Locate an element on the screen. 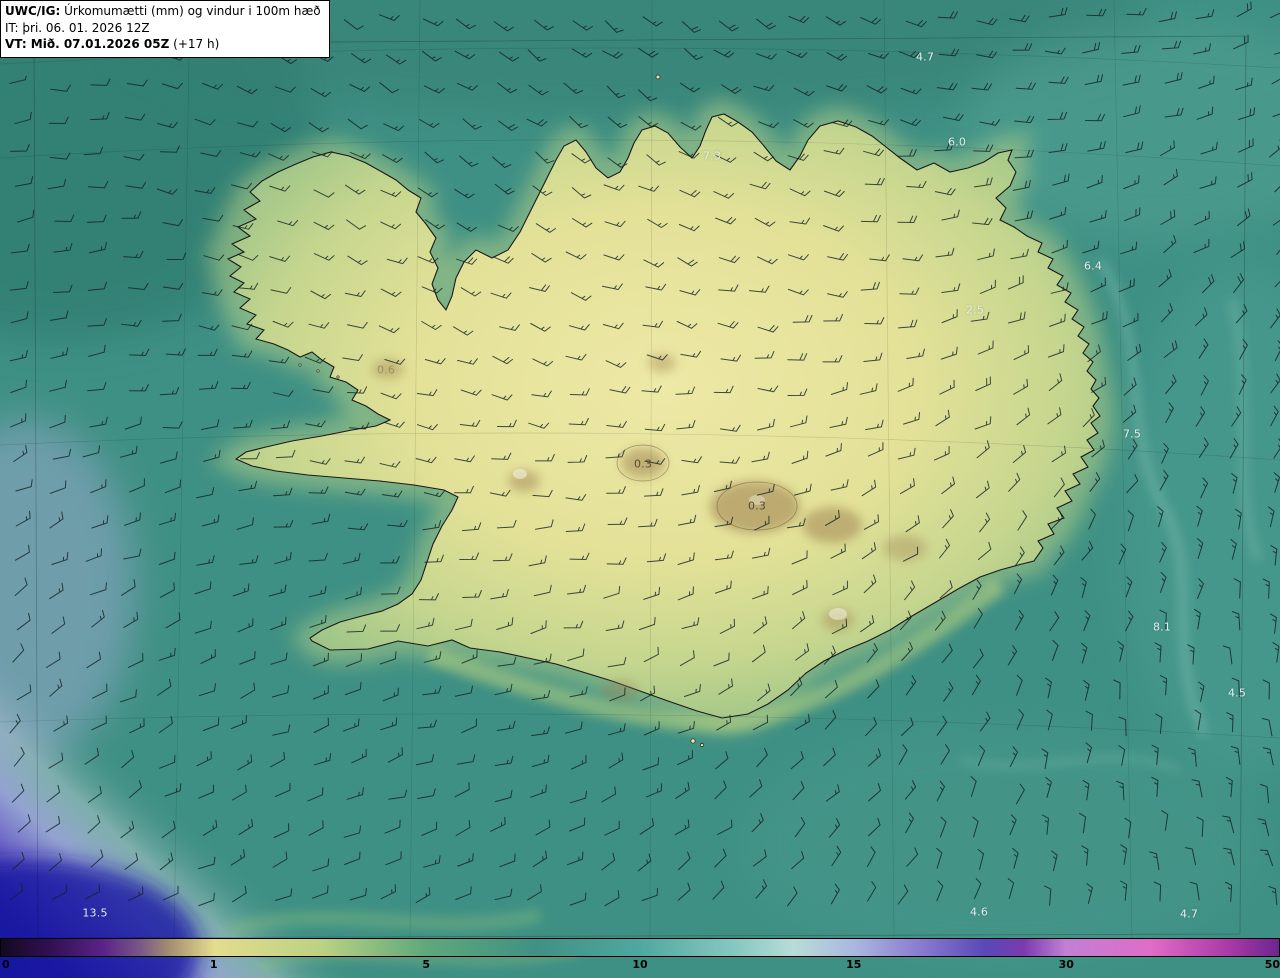  colorbar-tick-row: 0 1 5 10 15 30 50 is located at coordinates (640, 967).